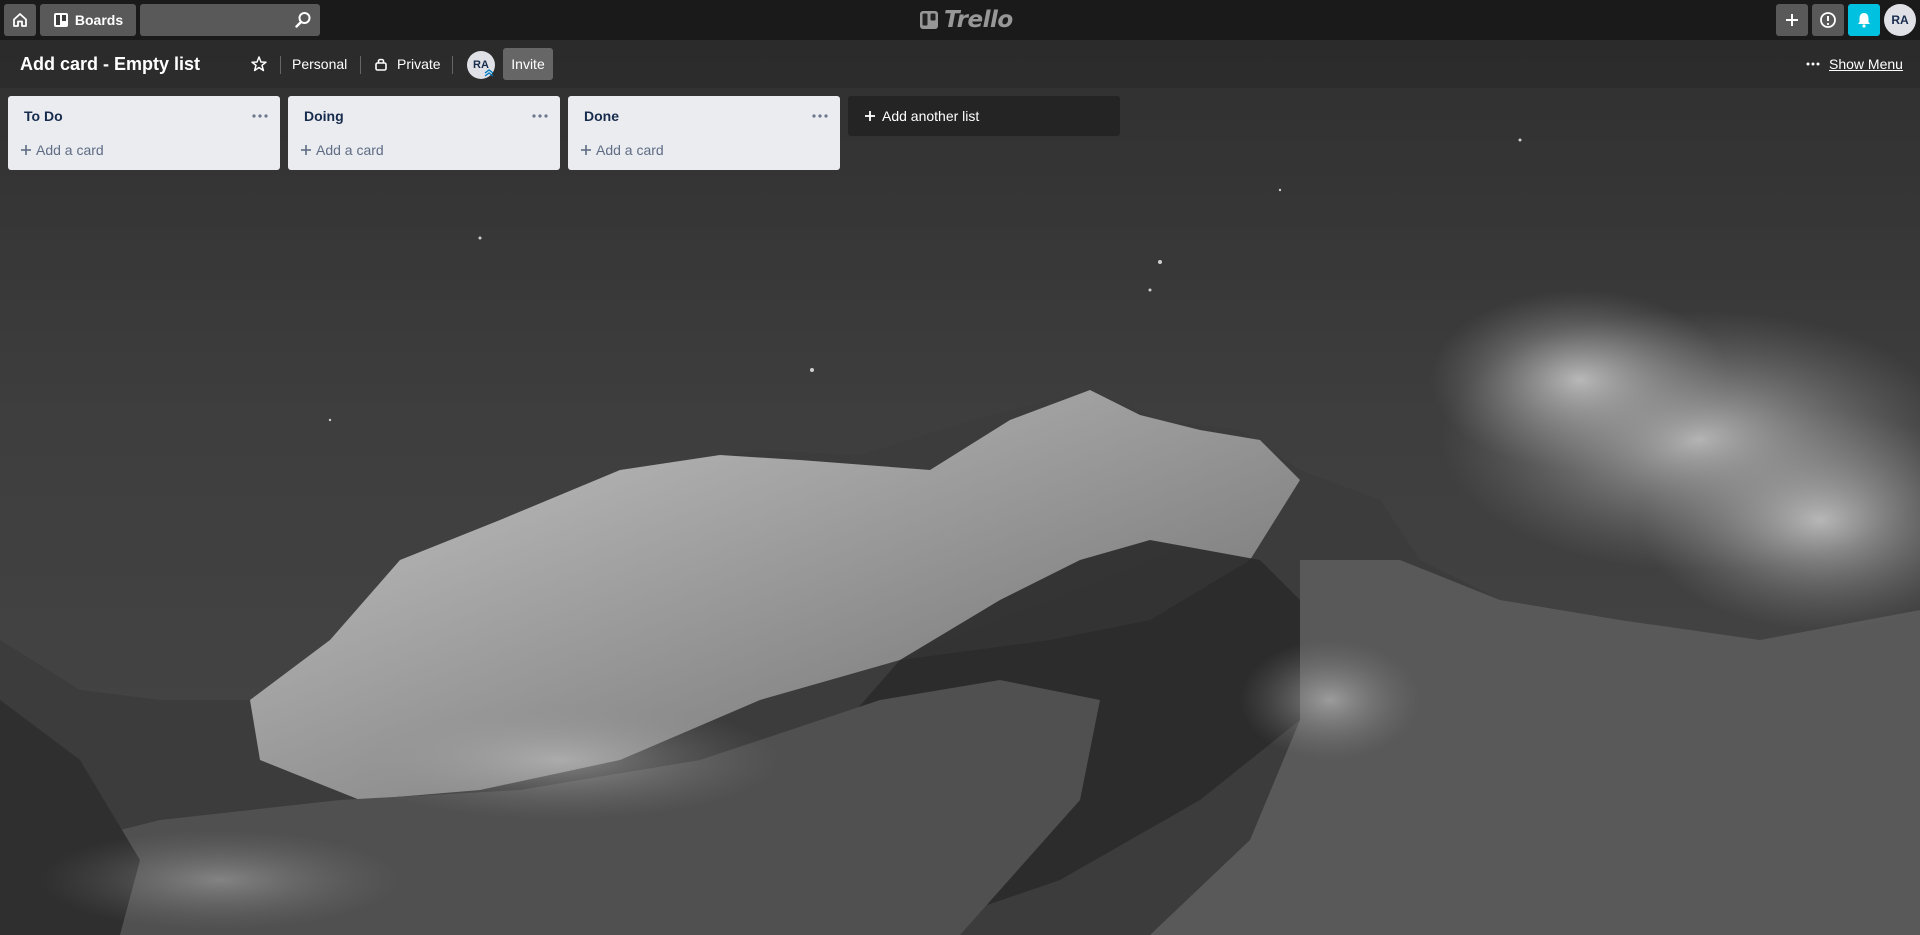  What do you see at coordinates (99, 20) in the screenshot?
I see `boards-label: Boards` at bounding box center [99, 20].